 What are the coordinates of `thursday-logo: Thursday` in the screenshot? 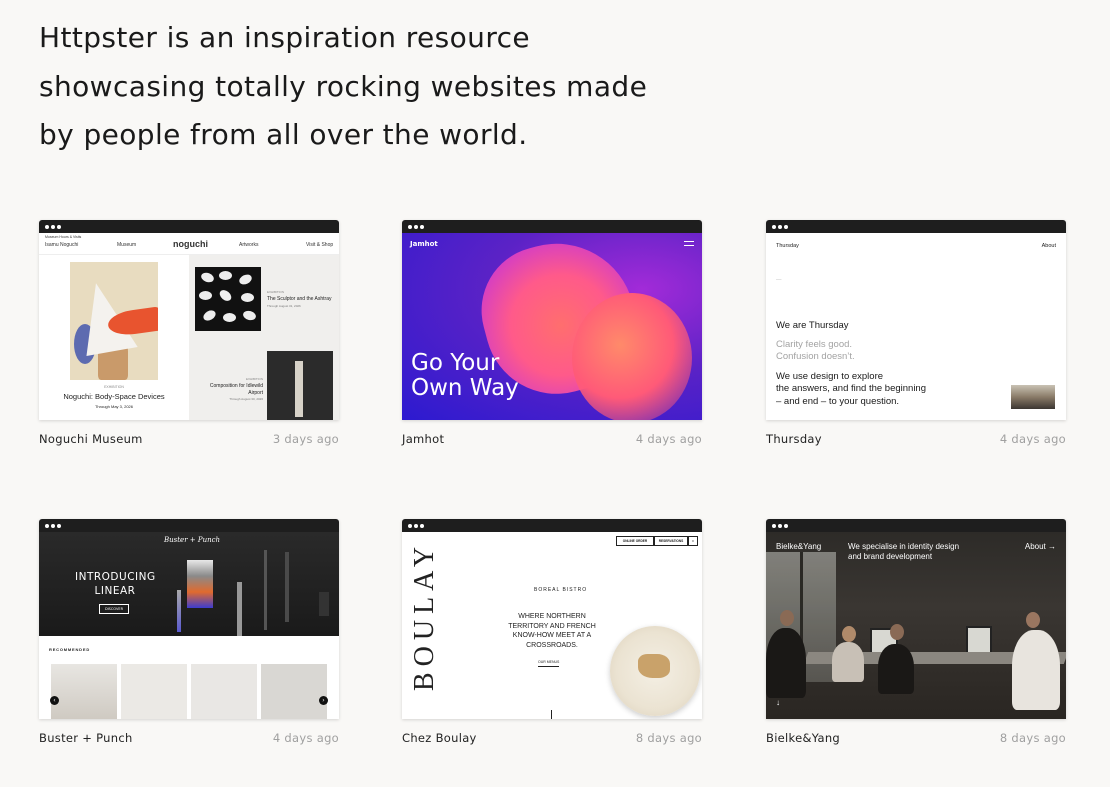 It's located at (787, 246).